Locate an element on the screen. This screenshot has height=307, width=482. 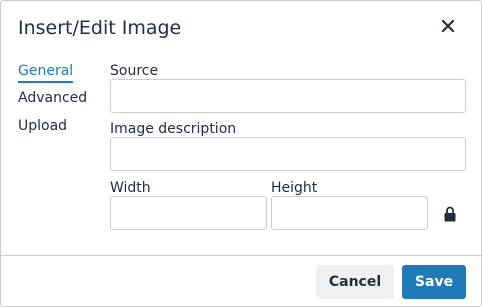
lock-icon is located at coordinates (450, 214).